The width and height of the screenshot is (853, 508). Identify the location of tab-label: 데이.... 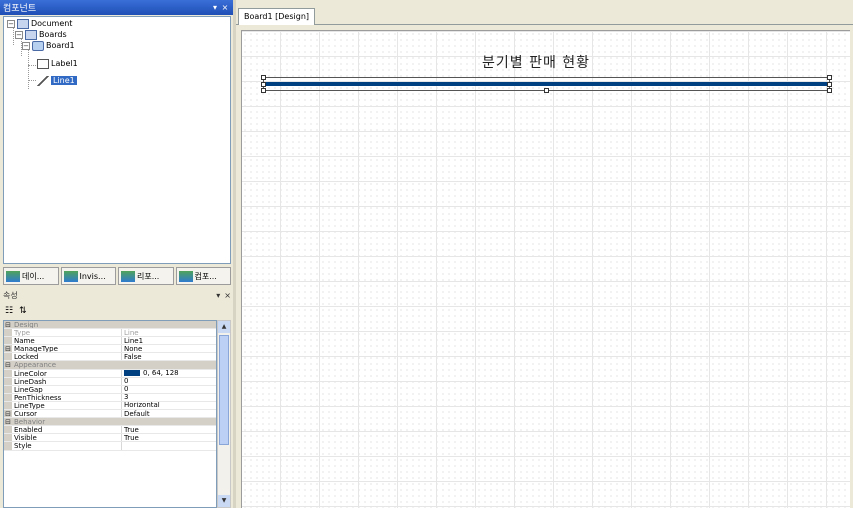
(33, 276).